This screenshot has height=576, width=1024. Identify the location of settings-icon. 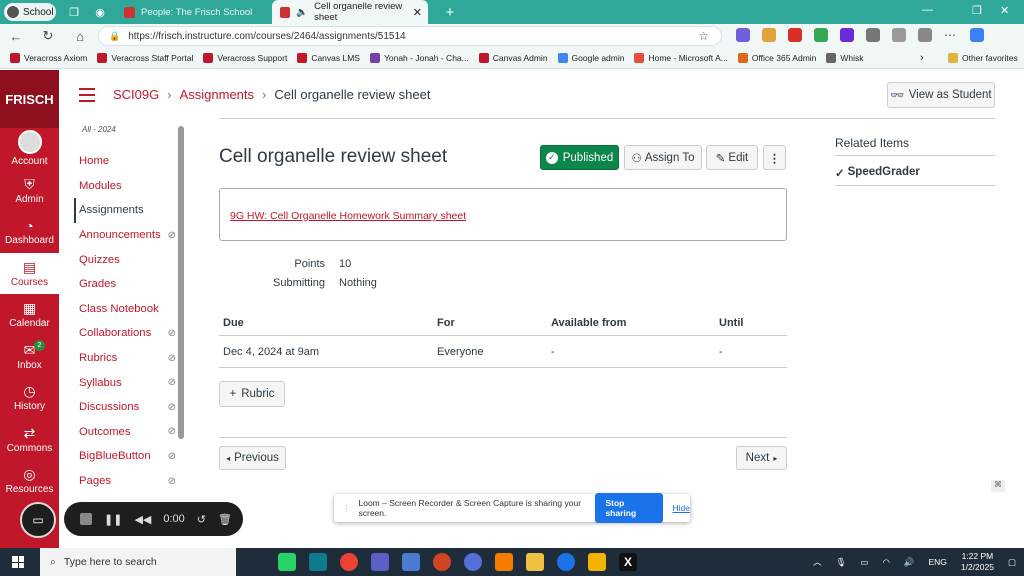
(473, 562).